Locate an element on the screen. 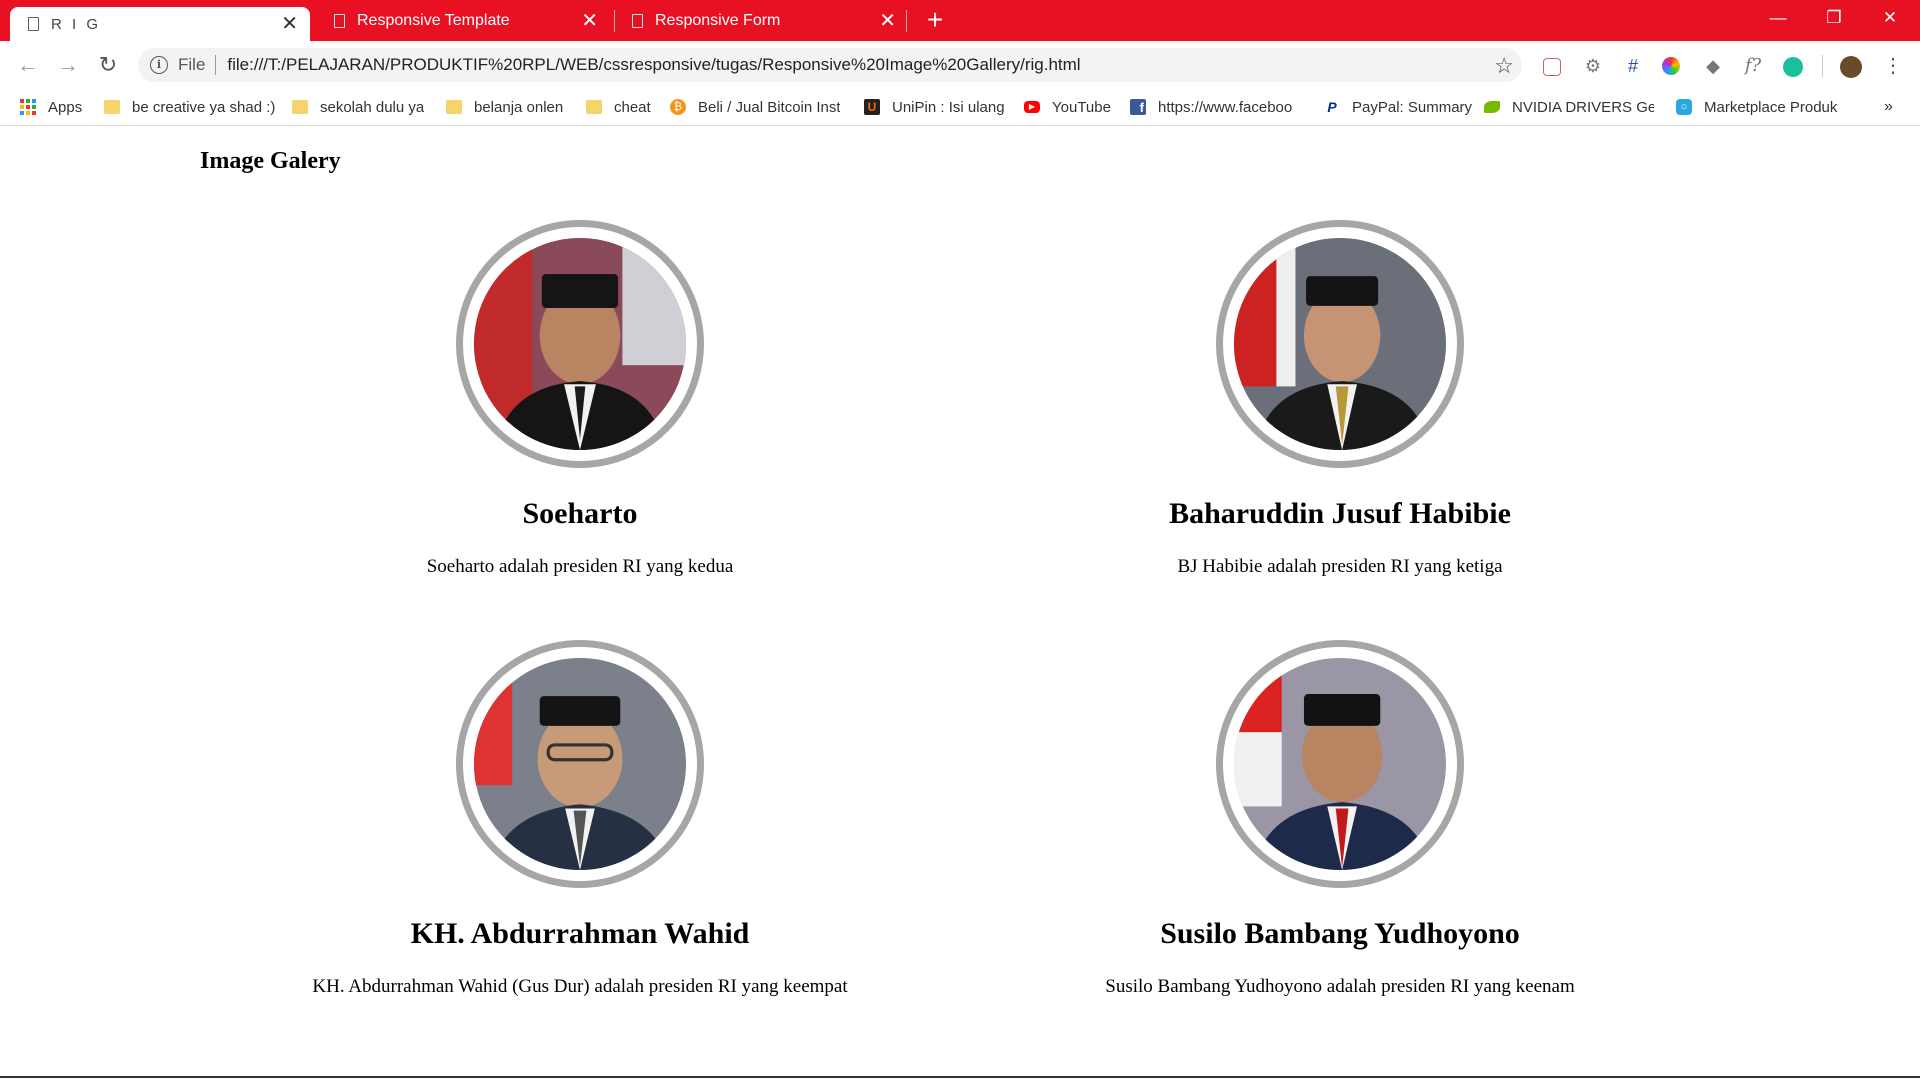  bookmark-apps: Apps is located at coordinates (51, 107).